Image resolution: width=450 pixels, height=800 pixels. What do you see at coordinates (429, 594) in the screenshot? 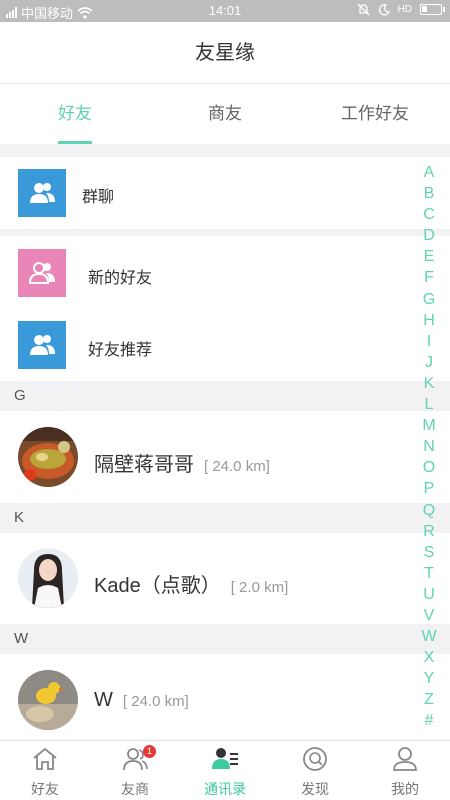
I see `index-letter: U` at bounding box center [429, 594].